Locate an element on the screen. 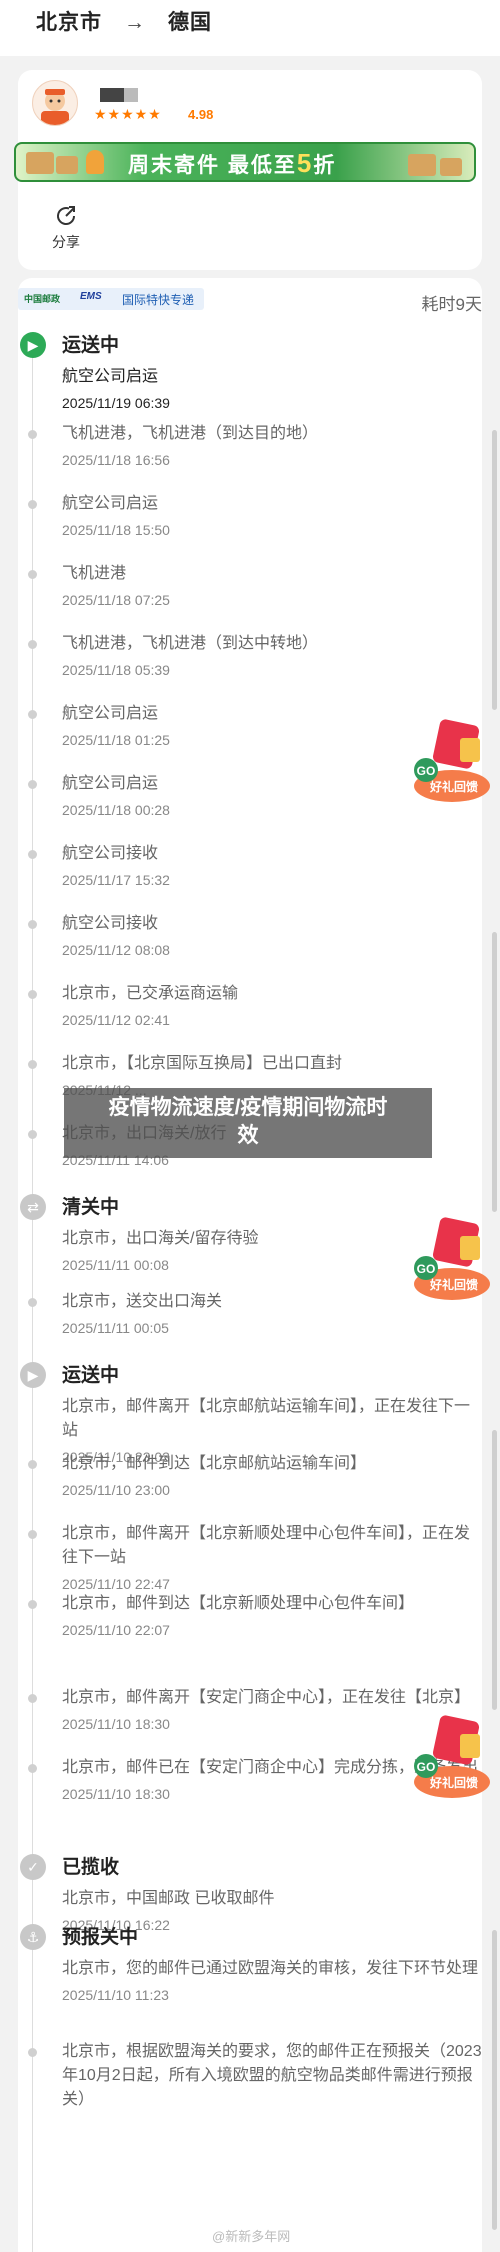  event-description: 航空公司接收 is located at coordinates (110, 853).